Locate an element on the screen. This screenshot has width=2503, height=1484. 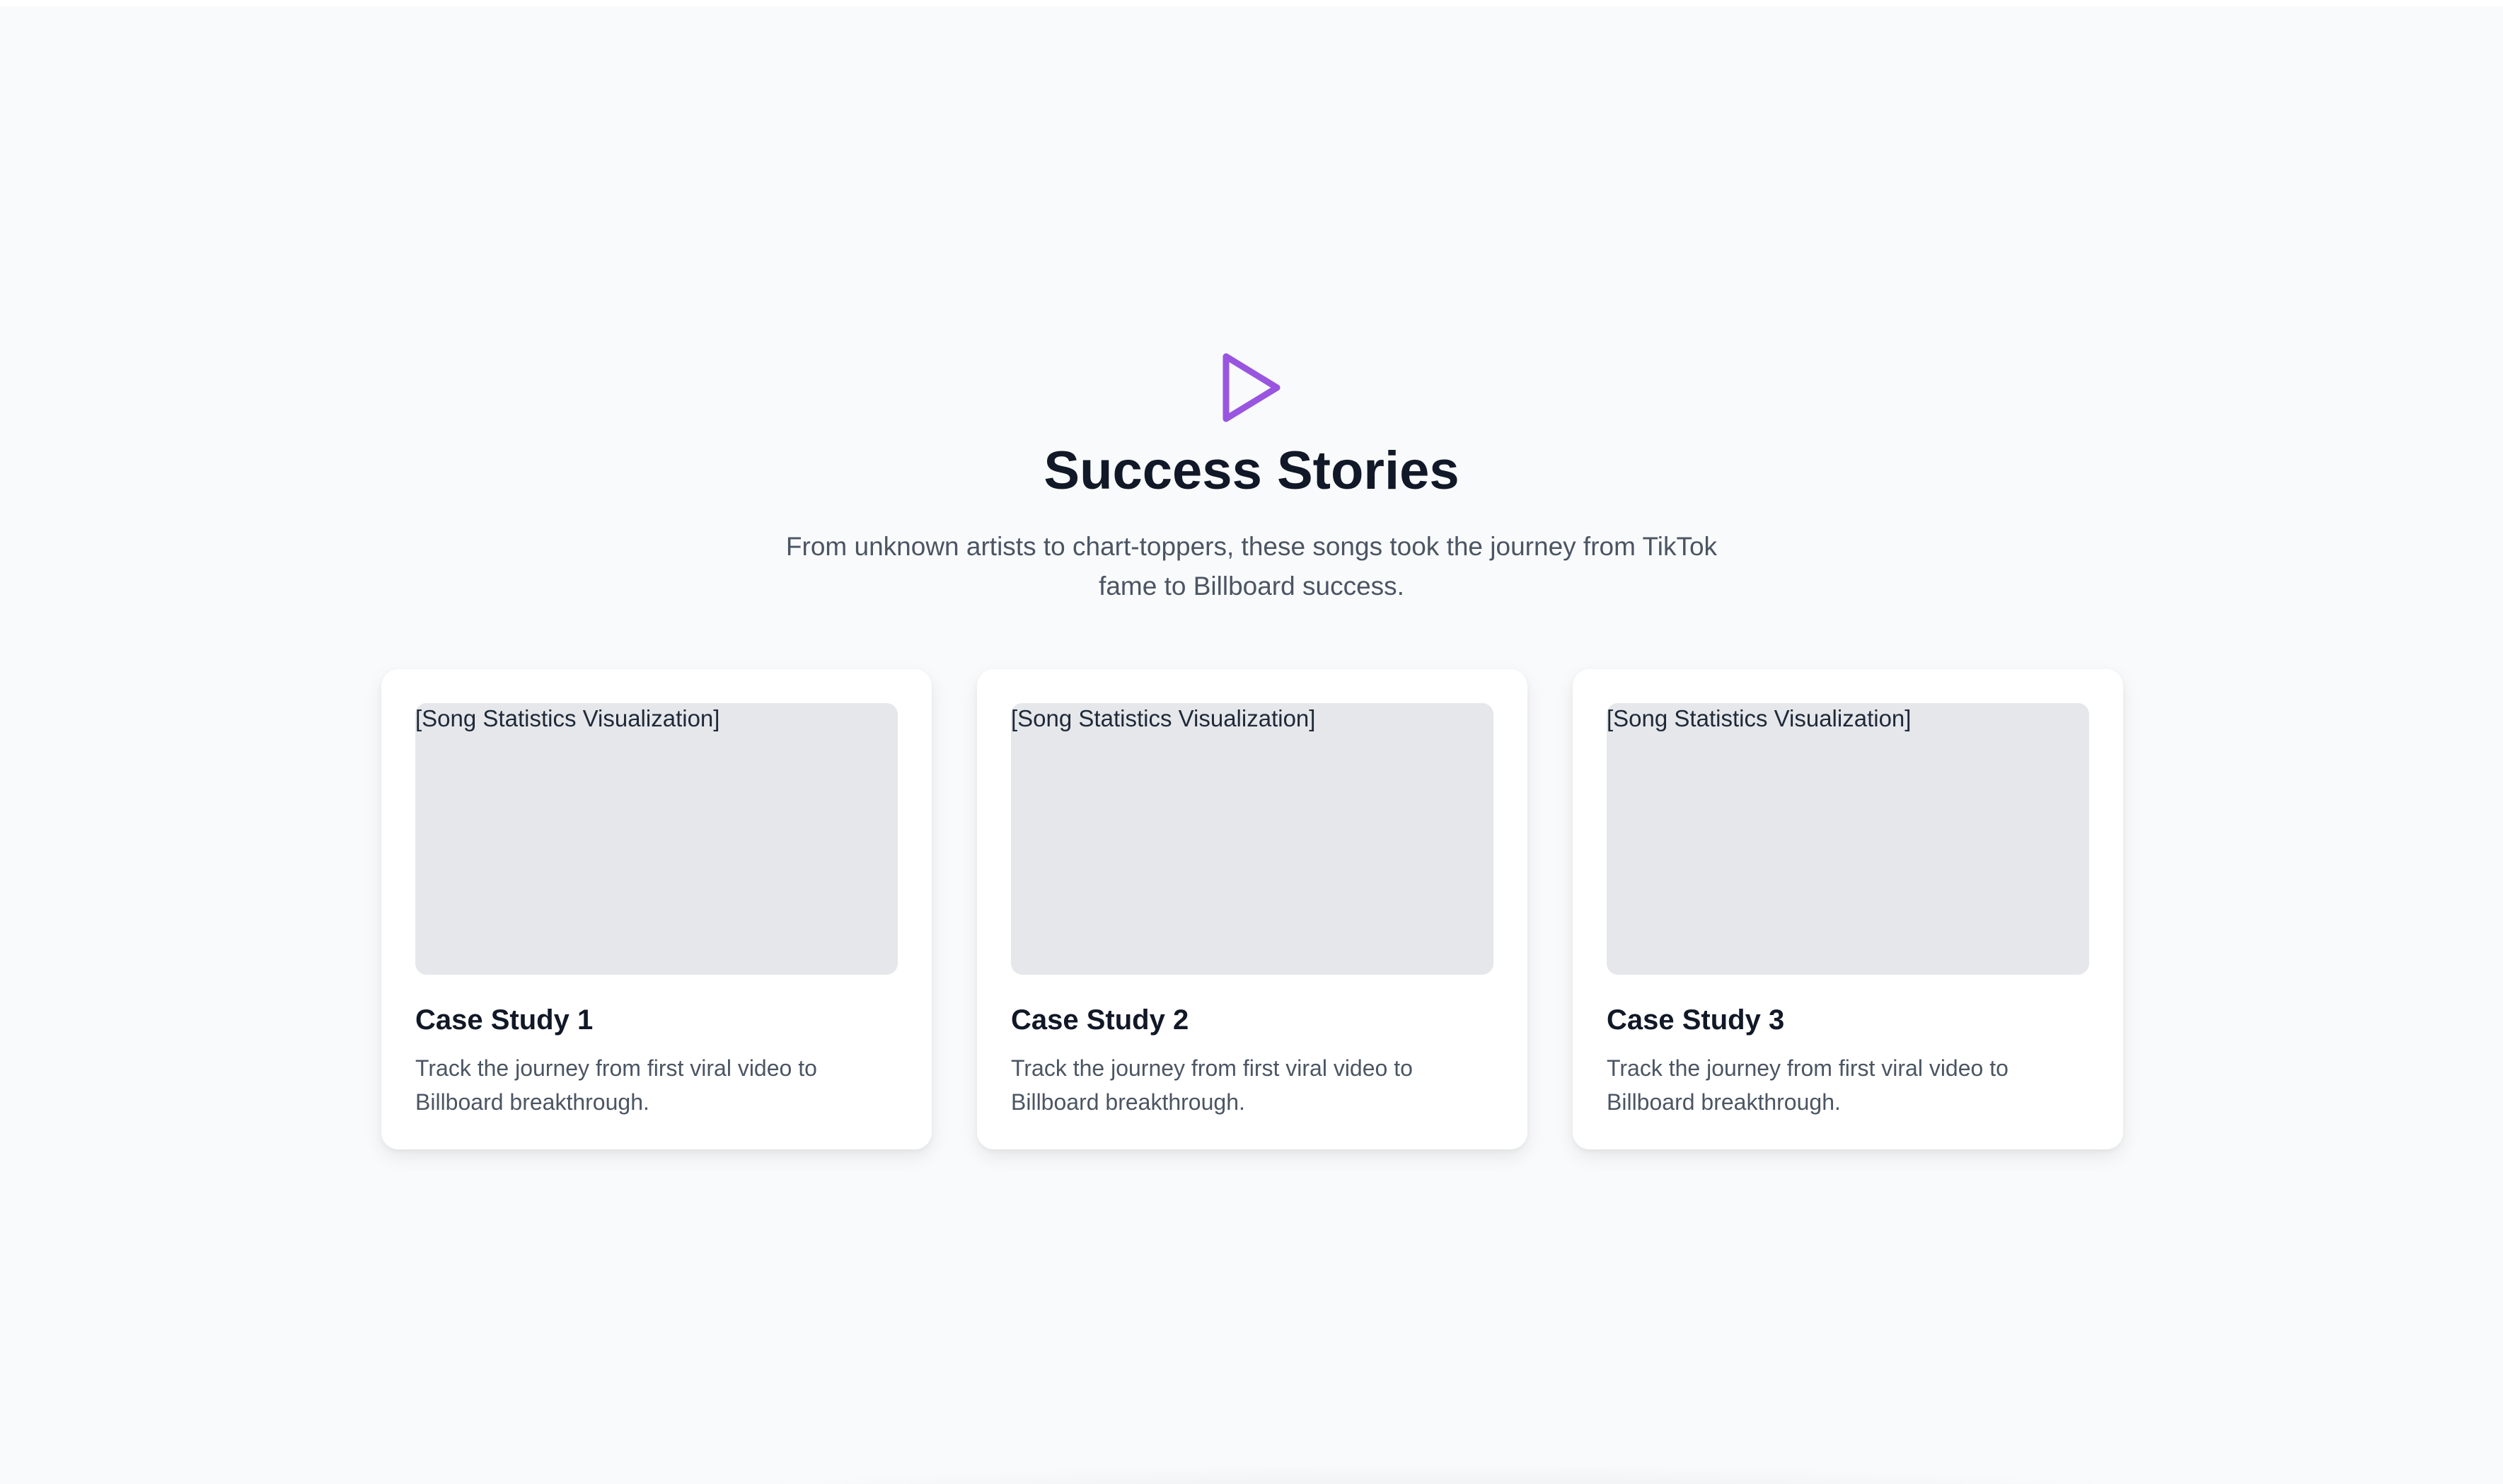
page-title: Success Stories is located at coordinates (1251, 471).